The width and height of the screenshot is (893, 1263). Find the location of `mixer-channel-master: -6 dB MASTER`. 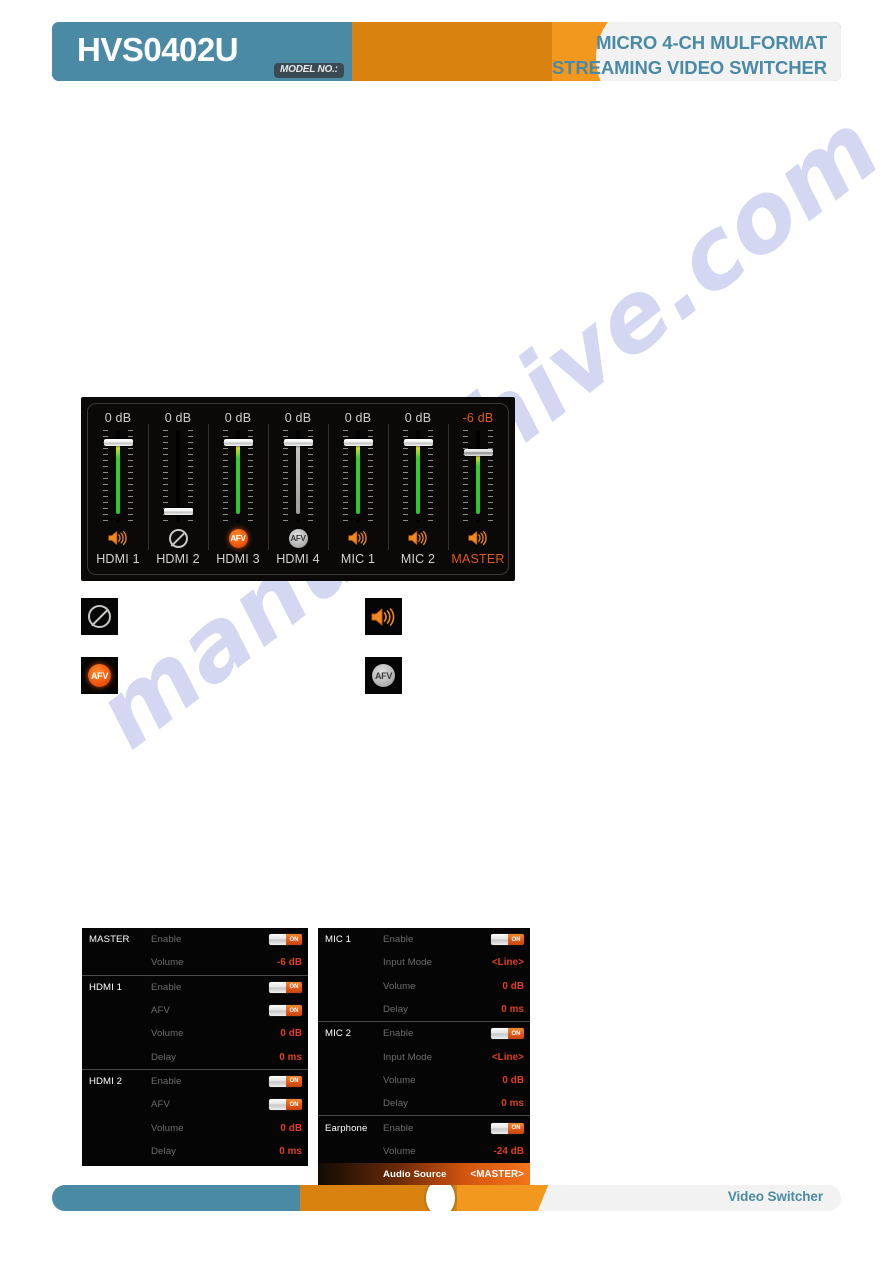

mixer-channel-master: -6 dB MASTER is located at coordinates (478, 489).